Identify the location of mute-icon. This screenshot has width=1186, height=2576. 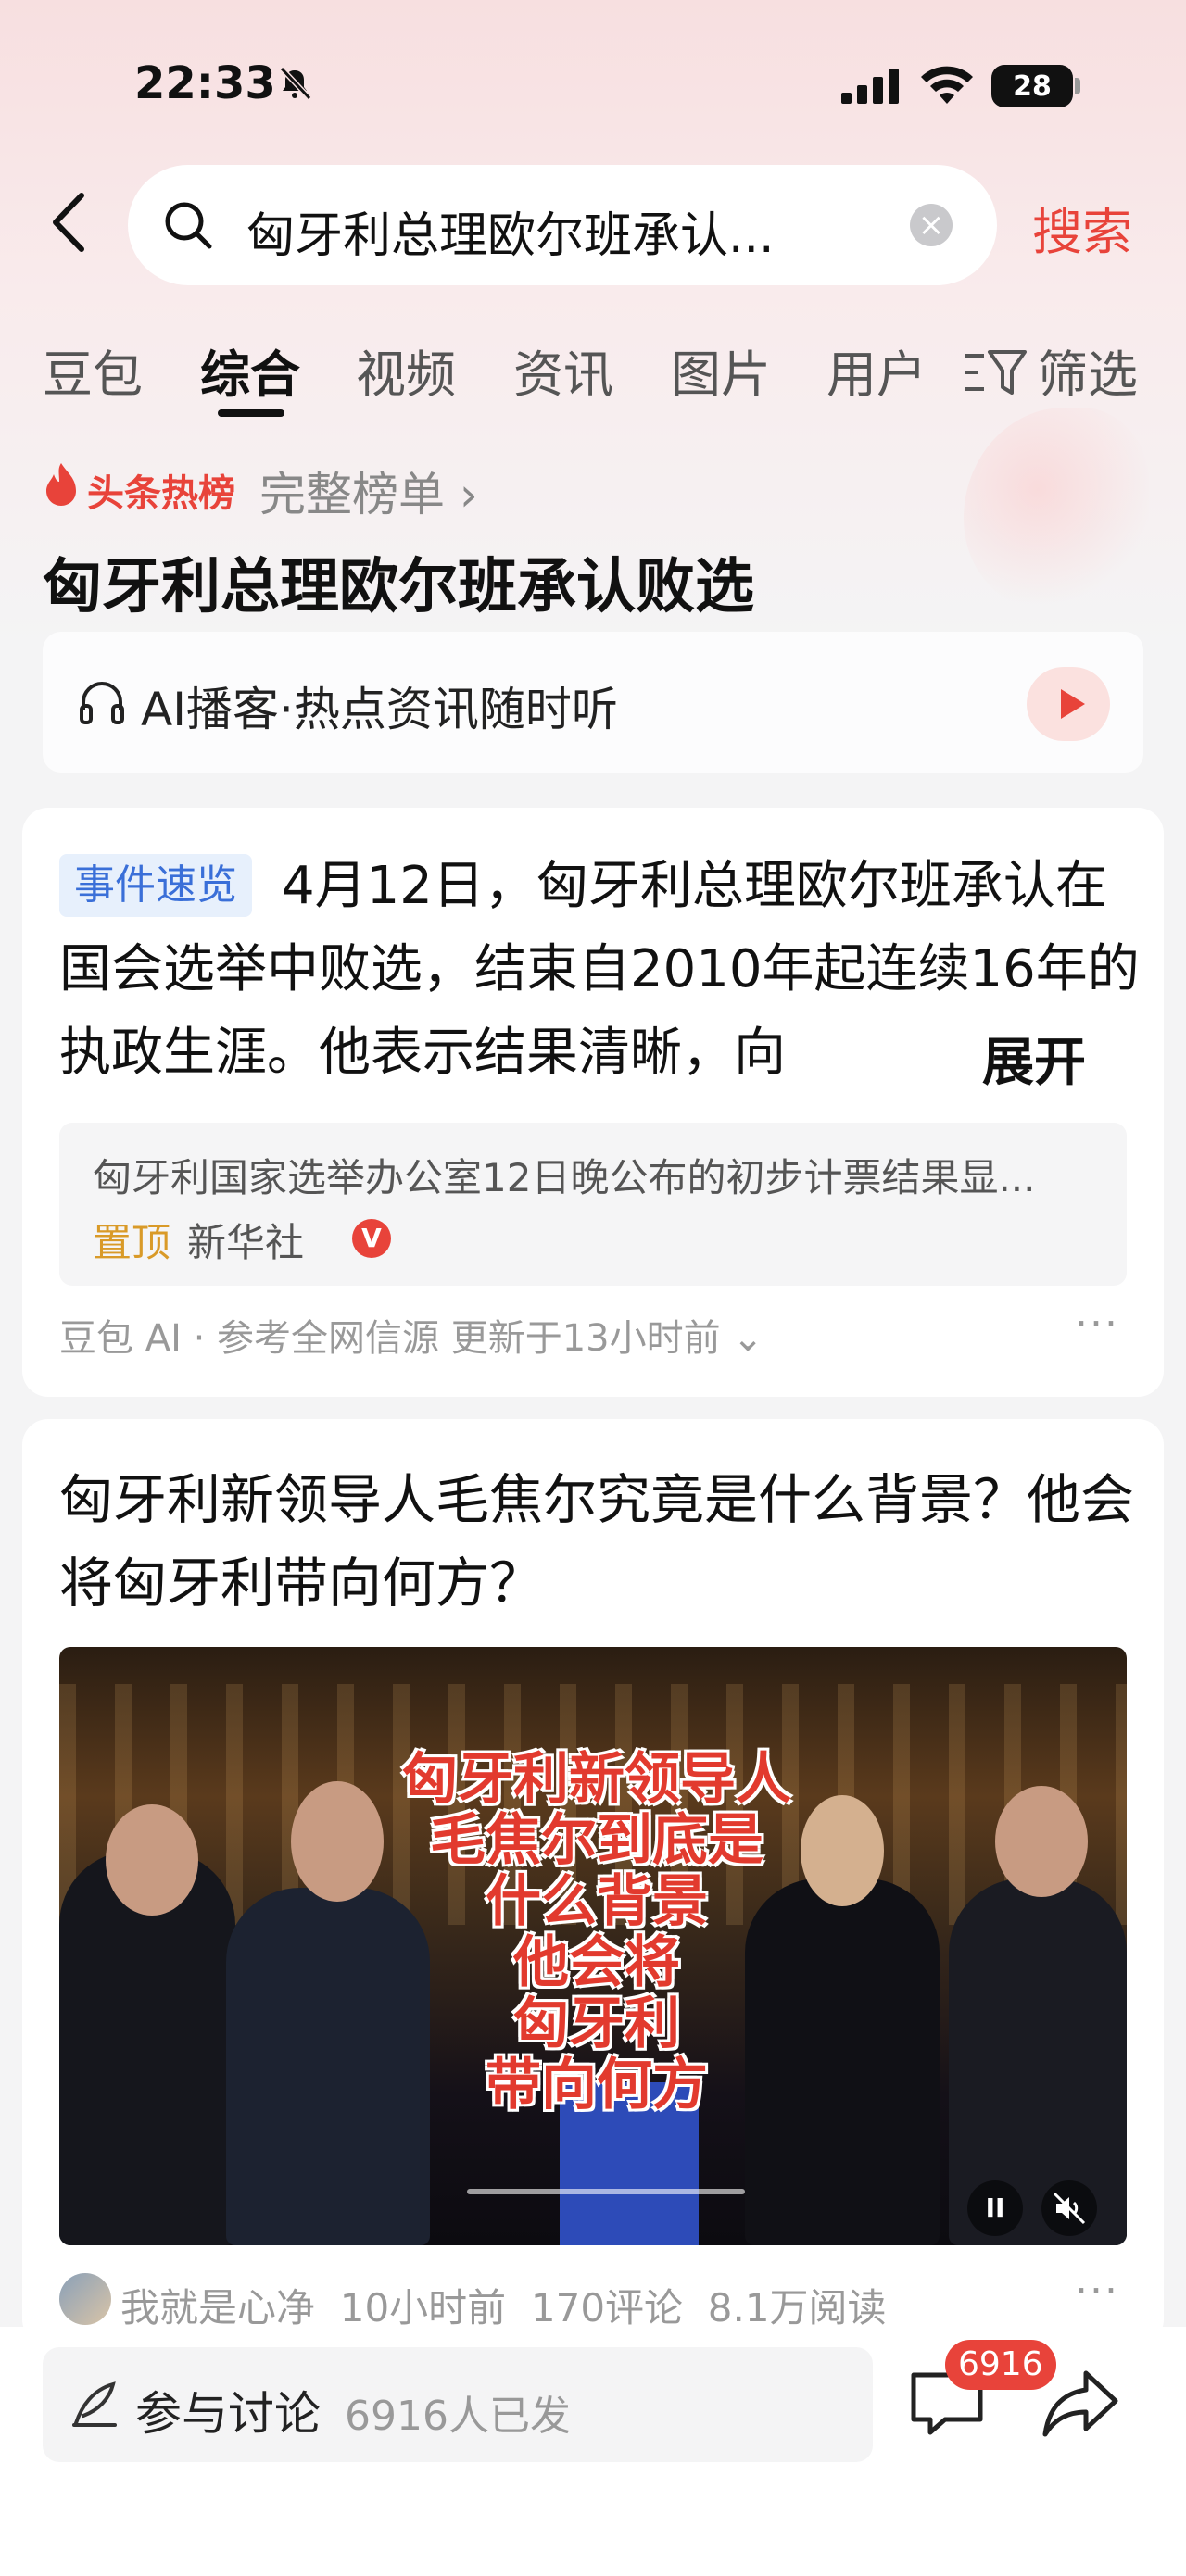
(1069, 2208).